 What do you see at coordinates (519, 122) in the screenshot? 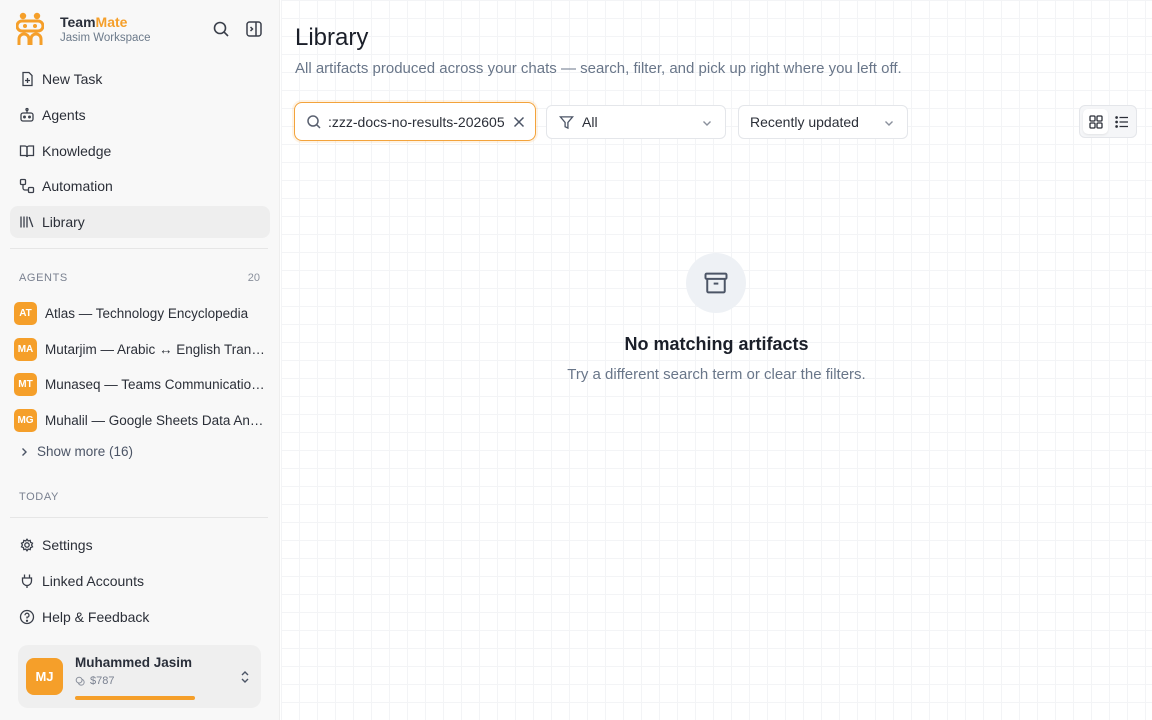
I see `close-icon` at bounding box center [519, 122].